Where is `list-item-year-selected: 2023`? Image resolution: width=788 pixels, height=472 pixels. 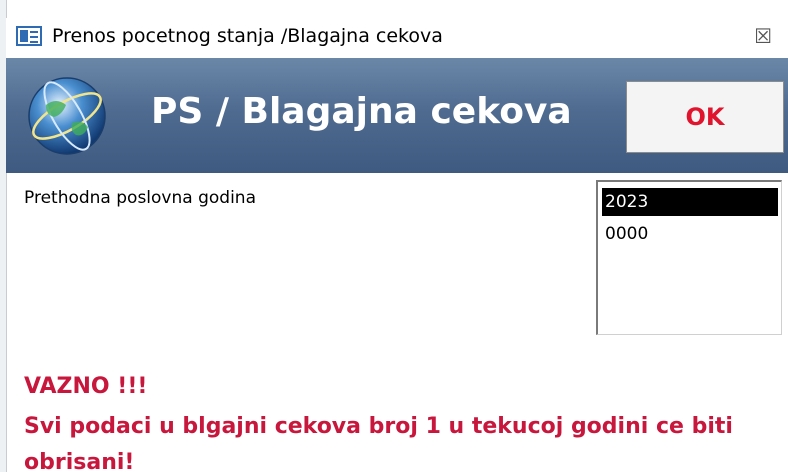
list-item-year-selected: 2023 is located at coordinates (690, 202).